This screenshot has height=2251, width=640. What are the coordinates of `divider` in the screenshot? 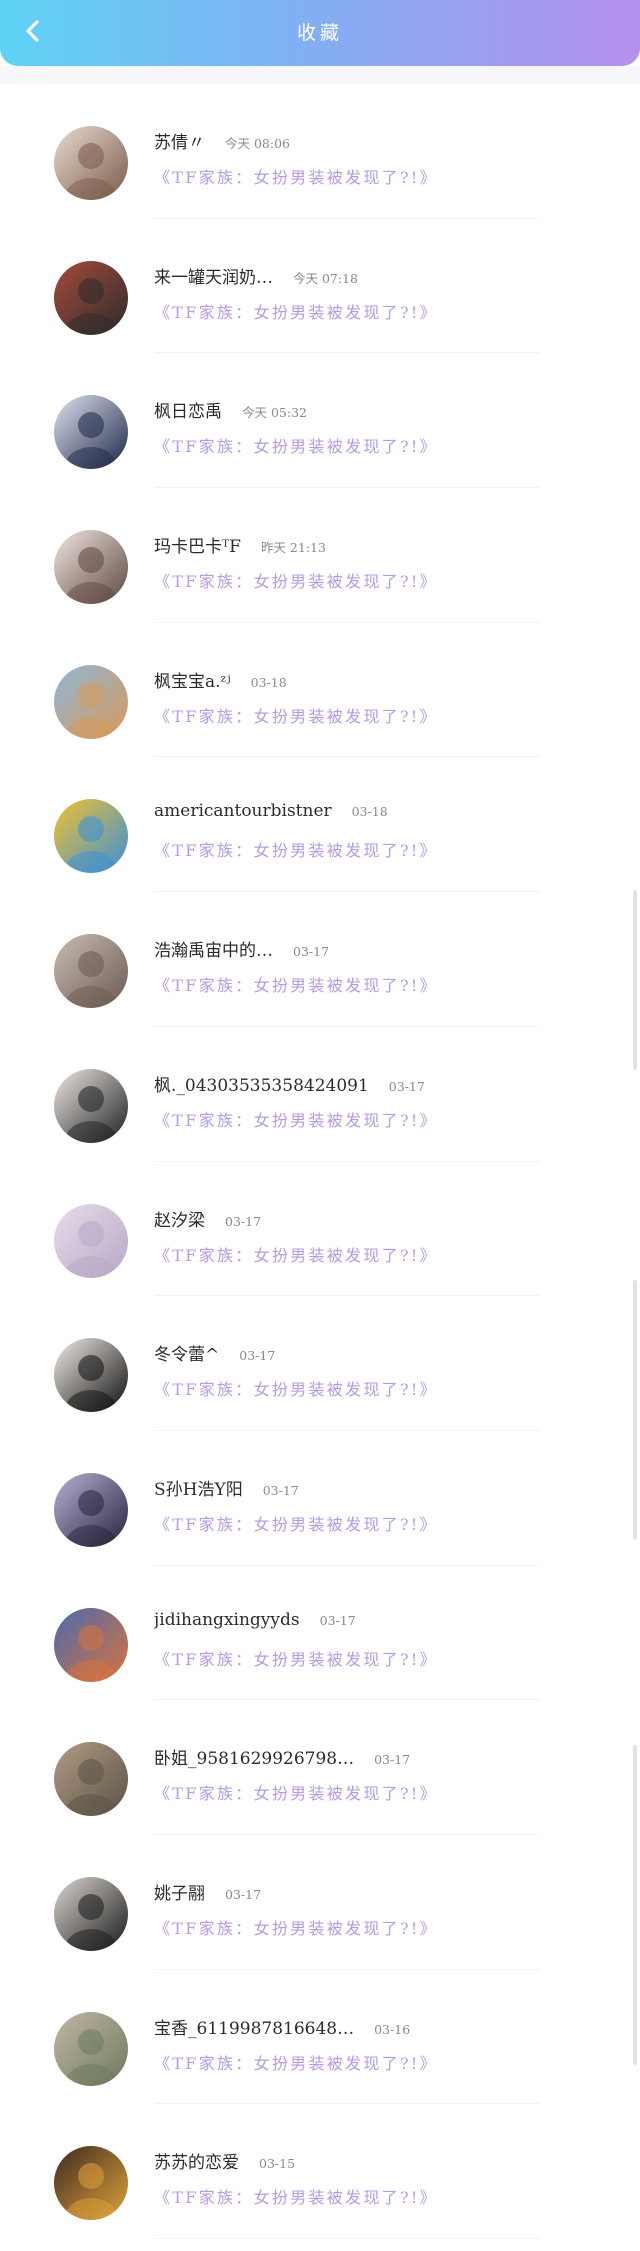 It's located at (347, 2238).